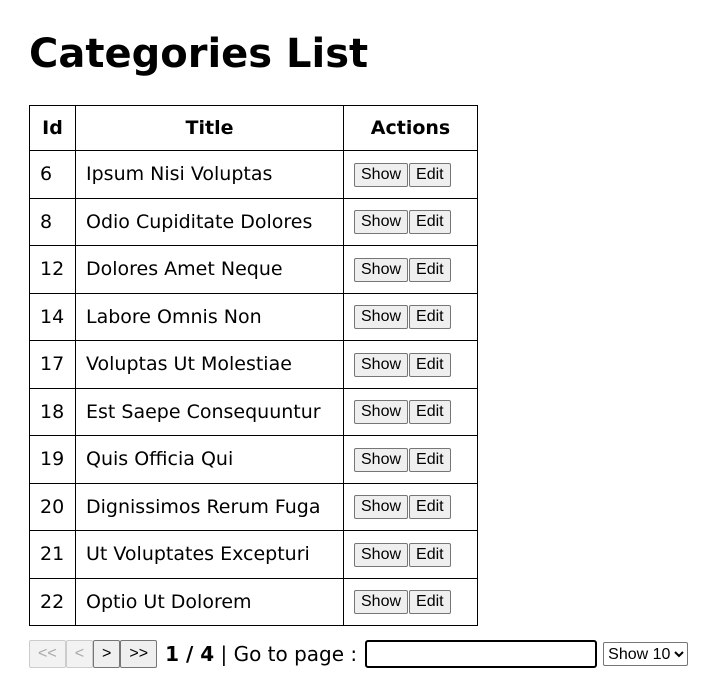  I want to click on cell-id: 12, so click(52, 269).